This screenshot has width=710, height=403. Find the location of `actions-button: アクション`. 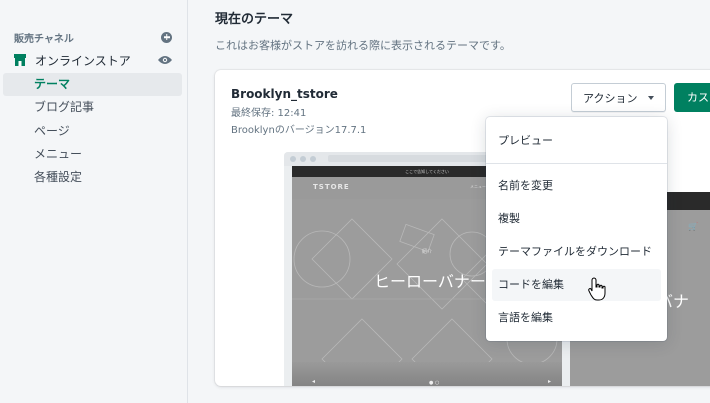

actions-button: アクション is located at coordinates (618, 97).